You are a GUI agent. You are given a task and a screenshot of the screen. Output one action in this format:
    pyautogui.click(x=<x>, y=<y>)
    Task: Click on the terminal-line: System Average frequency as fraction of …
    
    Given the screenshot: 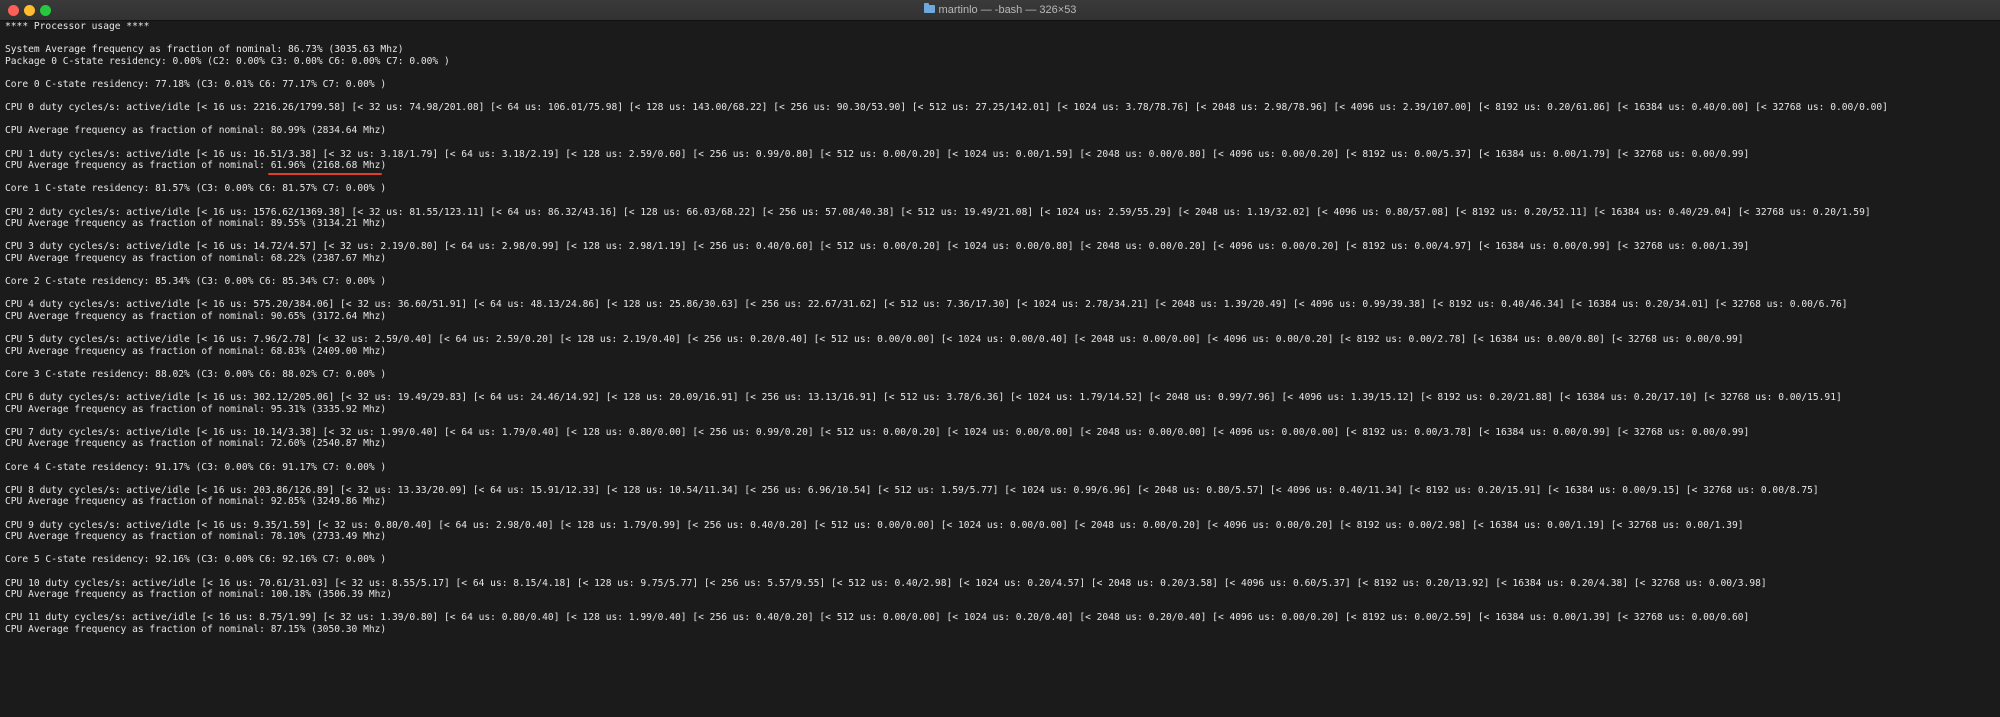 What is the action you would take?
    pyautogui.click(x=204, y=50)
    